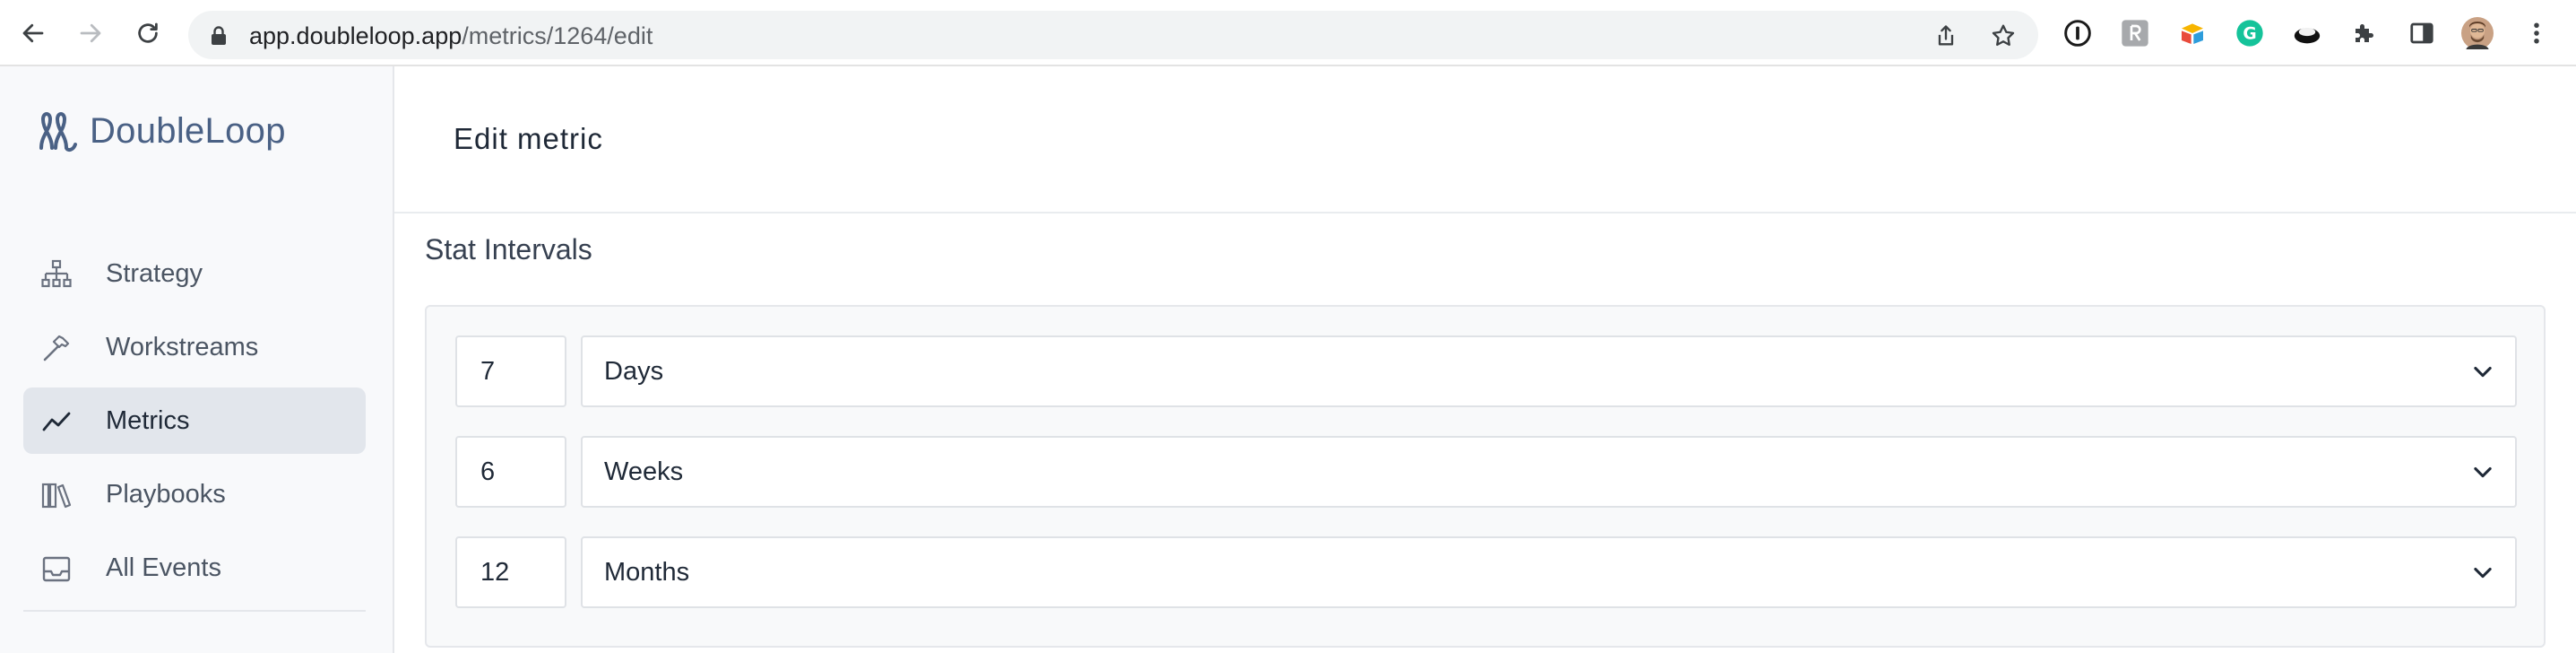 Image resolution: width=2576 pixels, height=653 pixels. Describe the element at coordinates (163, 567) in the screenshot. I see `sidebar-item-label: All Events` at that location.